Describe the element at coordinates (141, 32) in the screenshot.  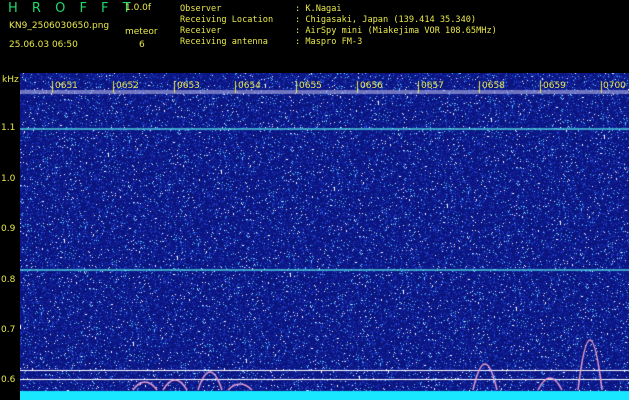
I see `meteor-label: meteor` at that location.